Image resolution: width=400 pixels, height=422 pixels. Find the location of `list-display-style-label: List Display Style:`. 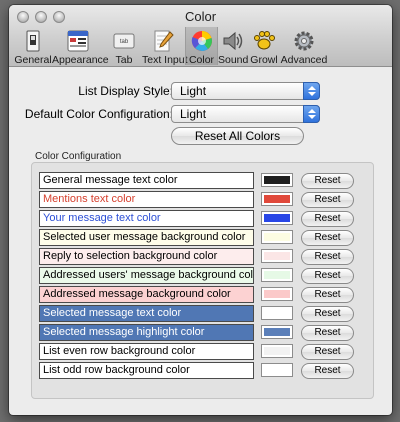

list-display-style-label: List Display Style: is located at coordinates (125, 91).